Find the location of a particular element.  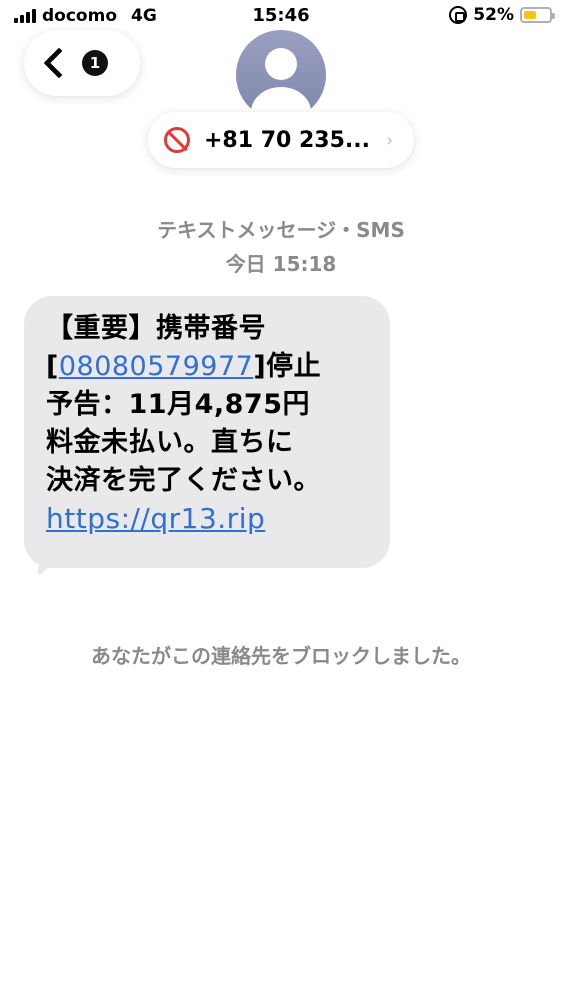

message-line-2: [08080579977]停止 is located at coordinates (207, 367).